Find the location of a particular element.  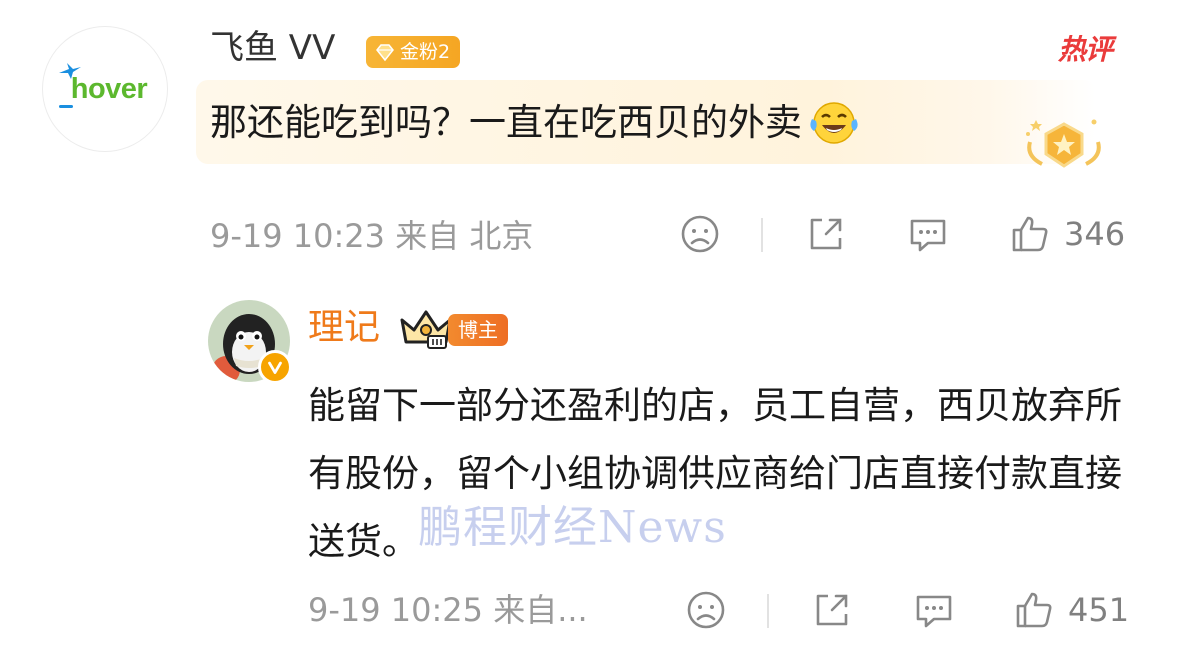

avatar: hover is located at coordinates (105, 89).